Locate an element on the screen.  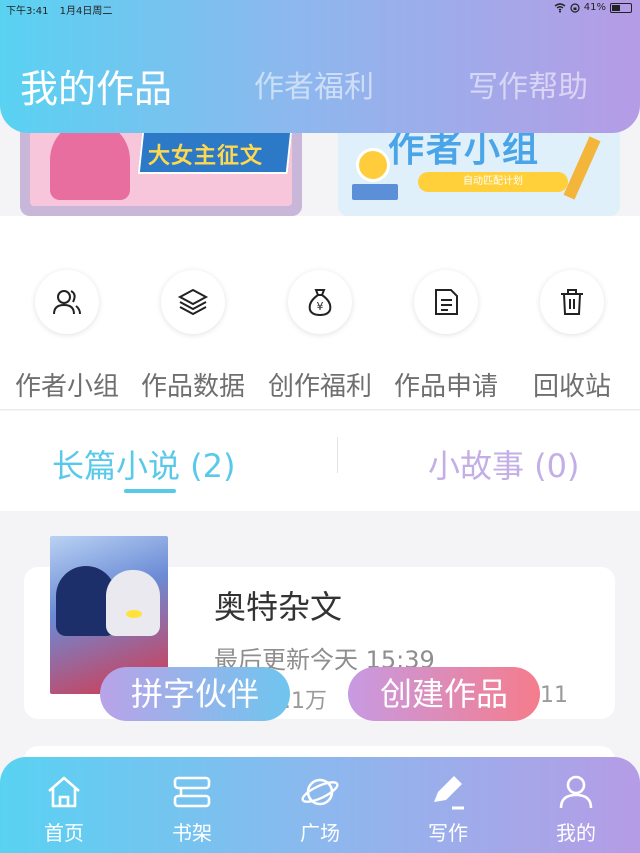
alarm-clock-icon is located at coordinates (373, 165).